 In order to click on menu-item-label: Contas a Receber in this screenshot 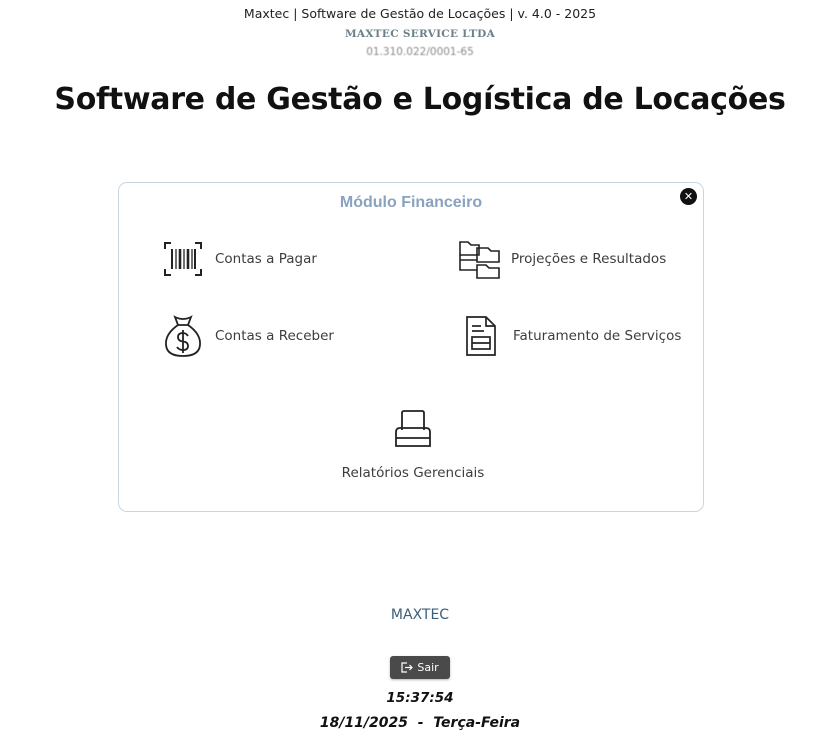, I will do `click(274, 336)`.